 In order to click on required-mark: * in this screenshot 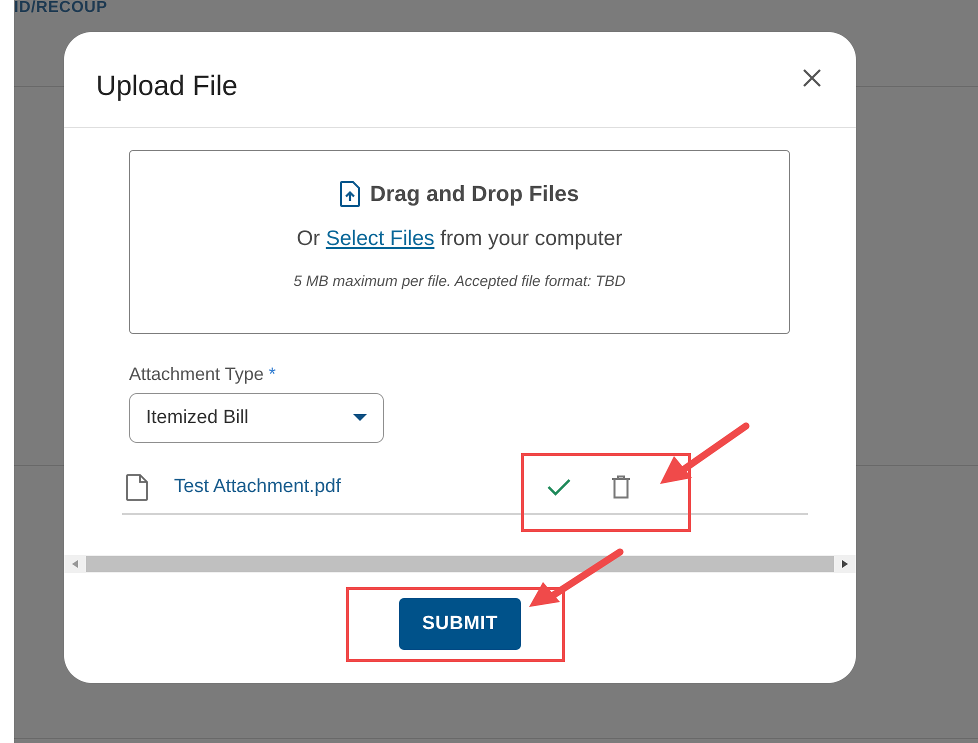, I will do `click(272, 374)`.